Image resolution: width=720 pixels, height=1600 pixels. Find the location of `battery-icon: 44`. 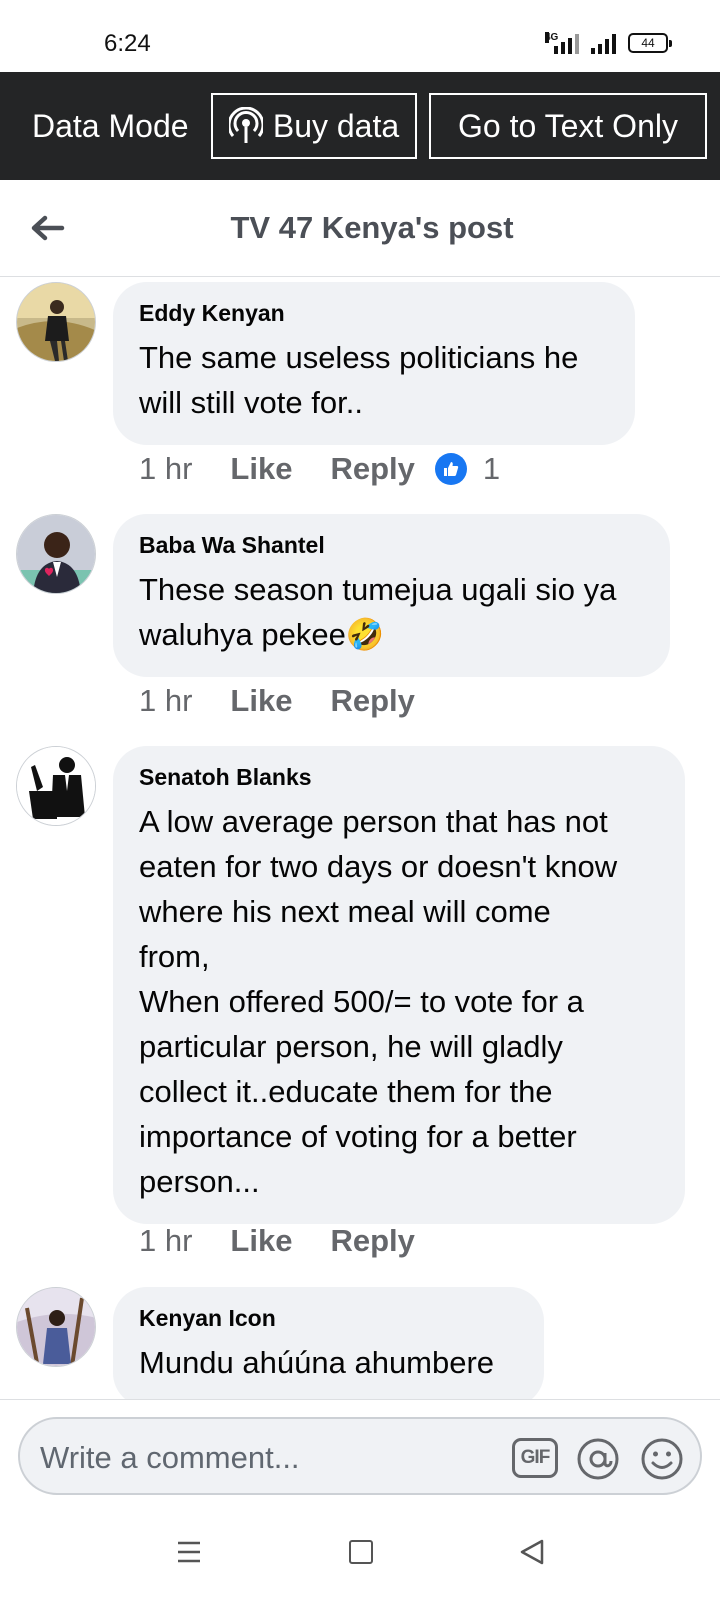

battery-icon: 44 is located at coordinates (650, 43).